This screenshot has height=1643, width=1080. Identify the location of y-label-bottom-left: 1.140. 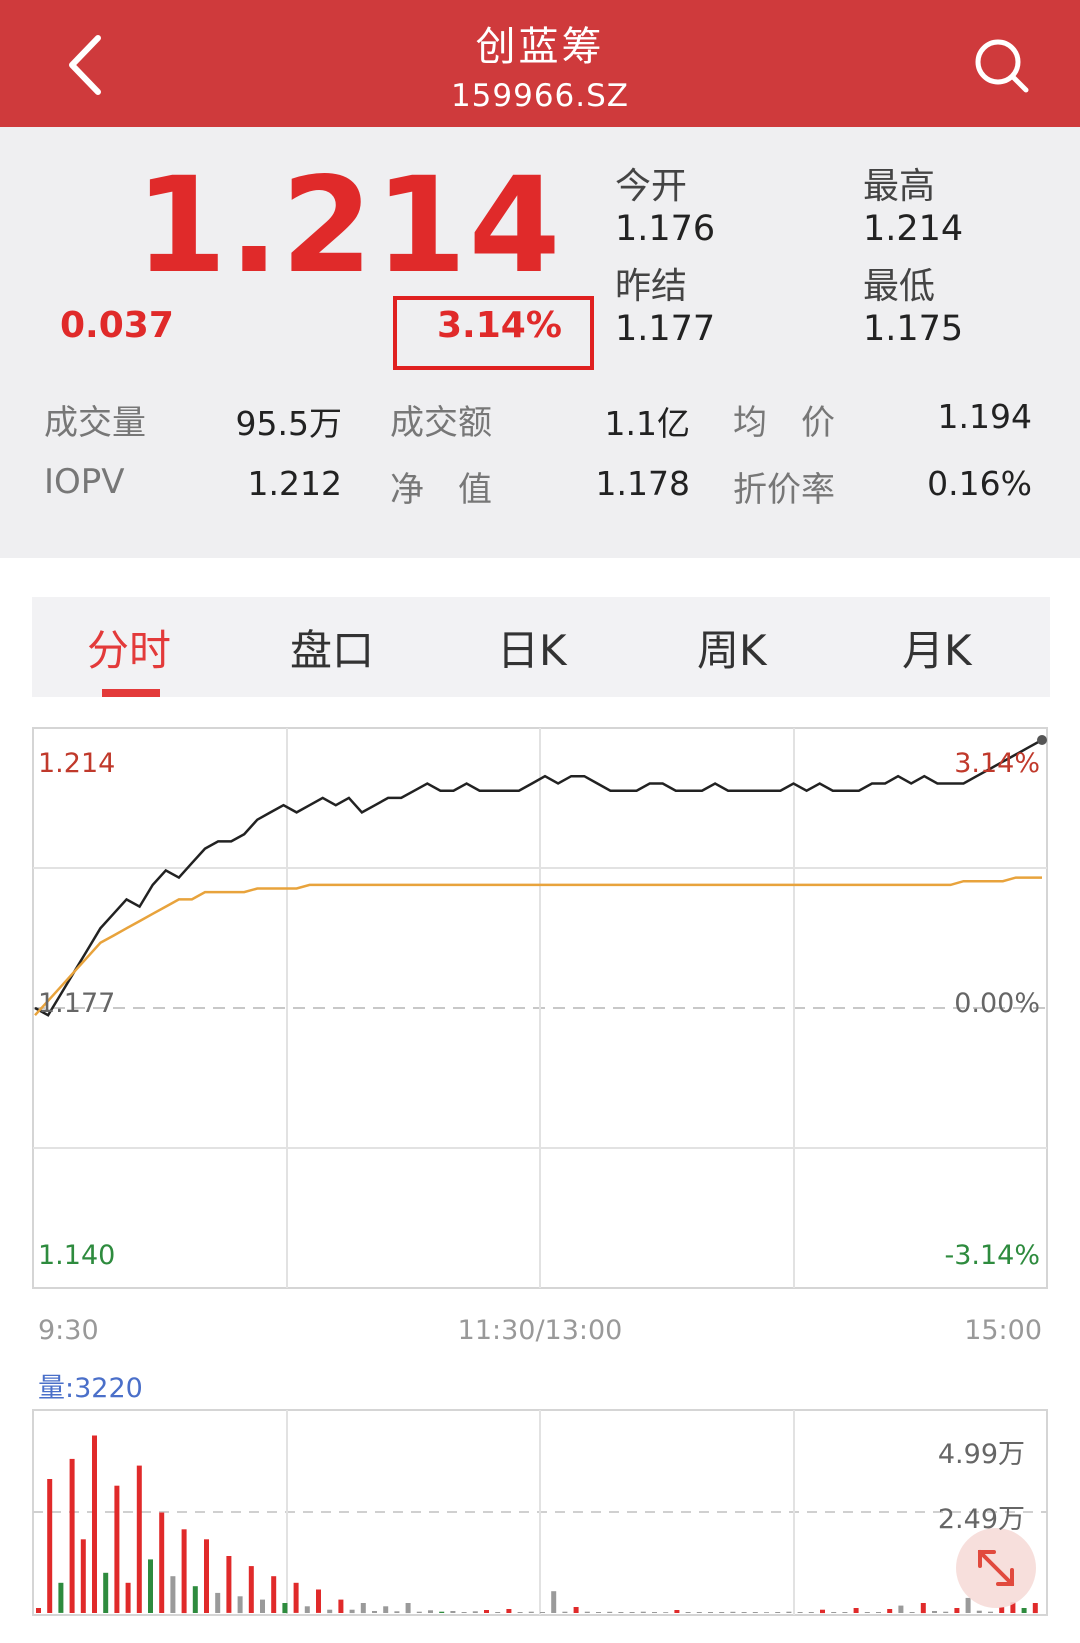
(77, 1255).